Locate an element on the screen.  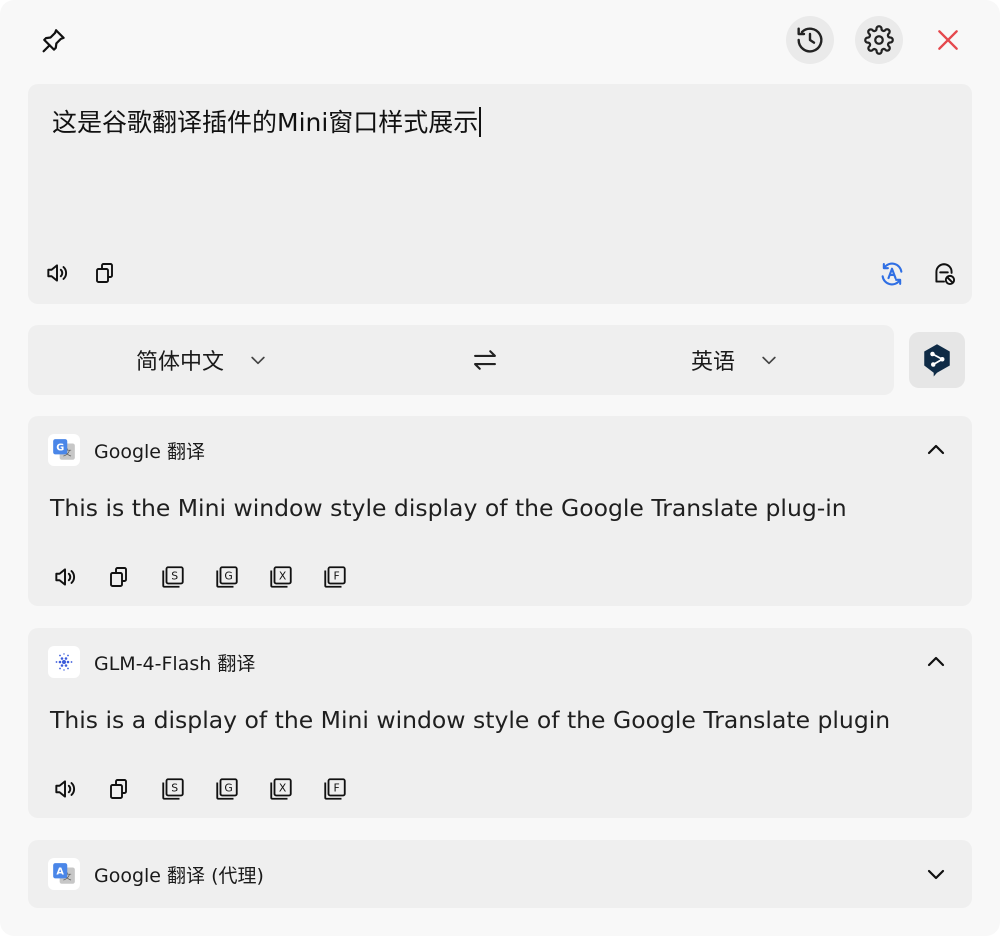
target-language-select: 英语 is located at coordinates (735, 360).